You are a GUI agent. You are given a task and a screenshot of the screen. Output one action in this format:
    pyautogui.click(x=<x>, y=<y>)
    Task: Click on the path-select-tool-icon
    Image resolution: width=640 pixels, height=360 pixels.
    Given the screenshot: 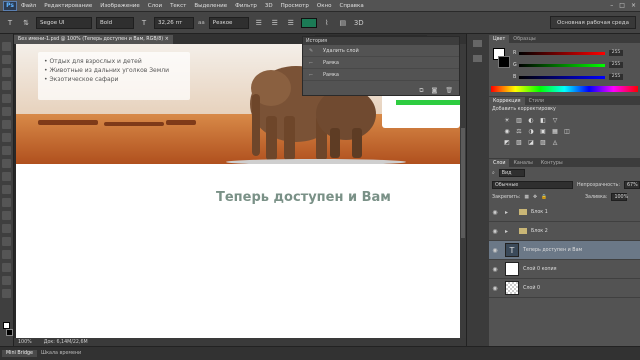 What is the action you would take?
    pyautogui.click(x=6, y=254)
    